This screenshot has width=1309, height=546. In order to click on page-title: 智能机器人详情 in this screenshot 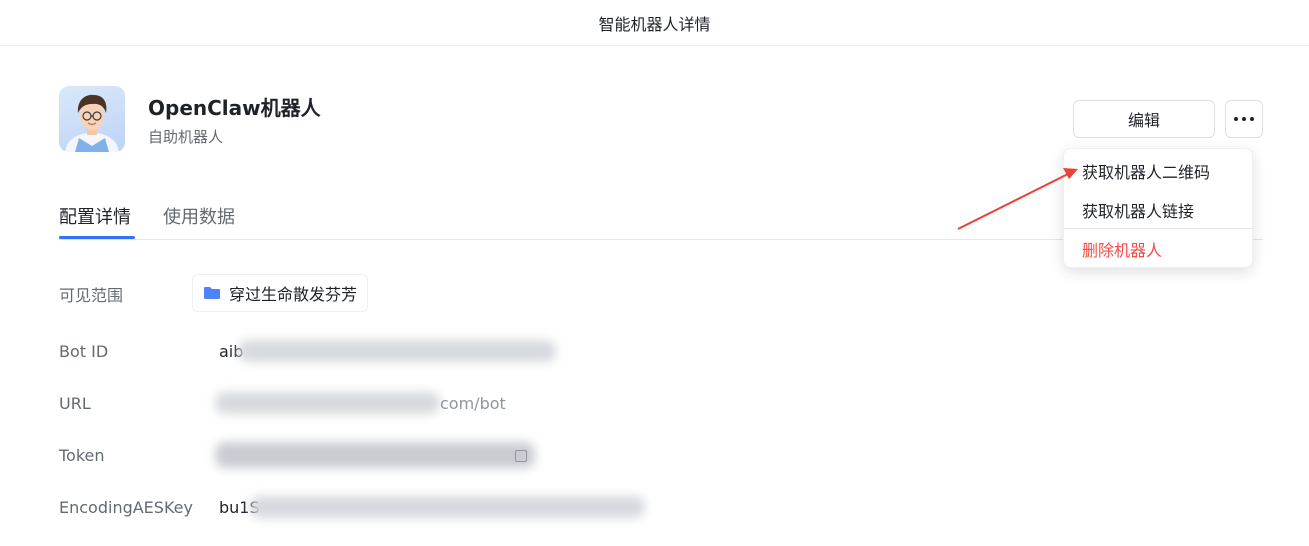, I will do `click(654, 24)`.